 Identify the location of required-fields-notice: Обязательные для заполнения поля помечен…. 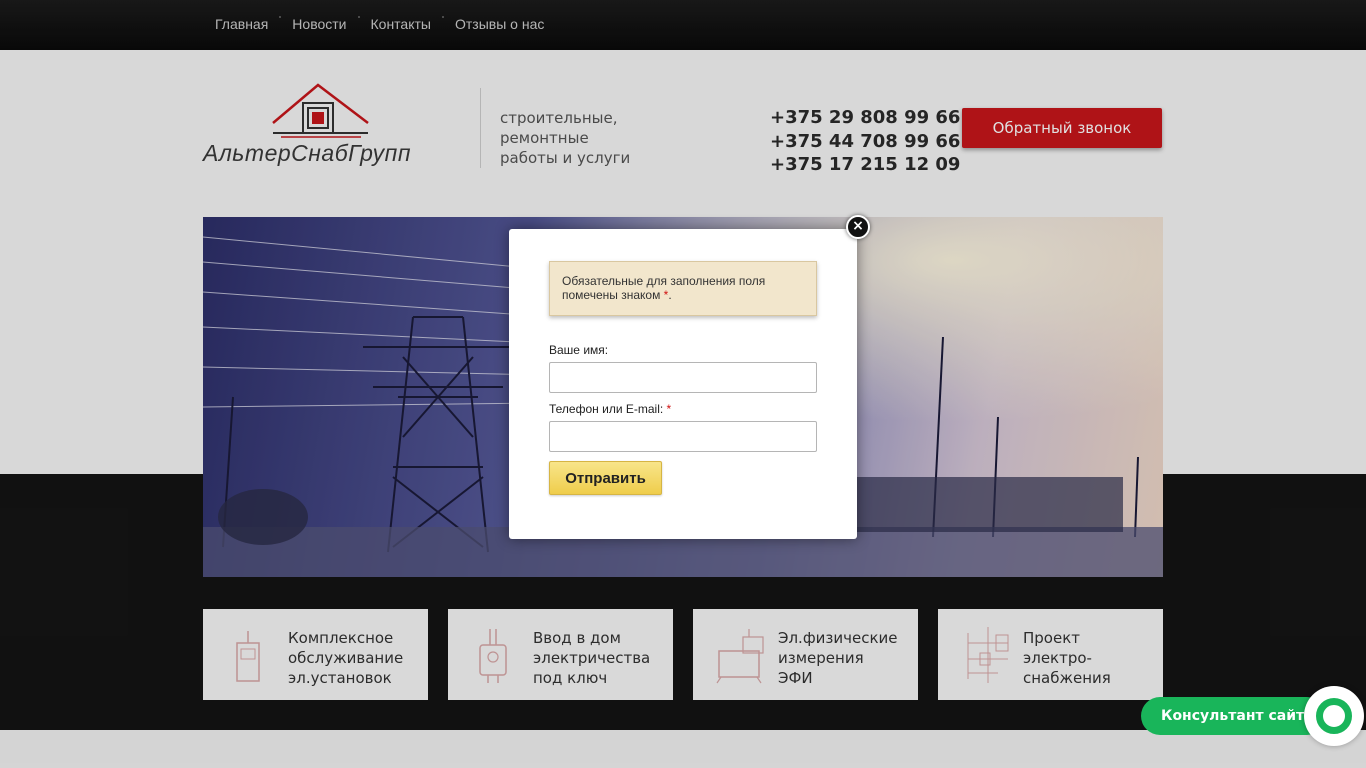
(683, 288).